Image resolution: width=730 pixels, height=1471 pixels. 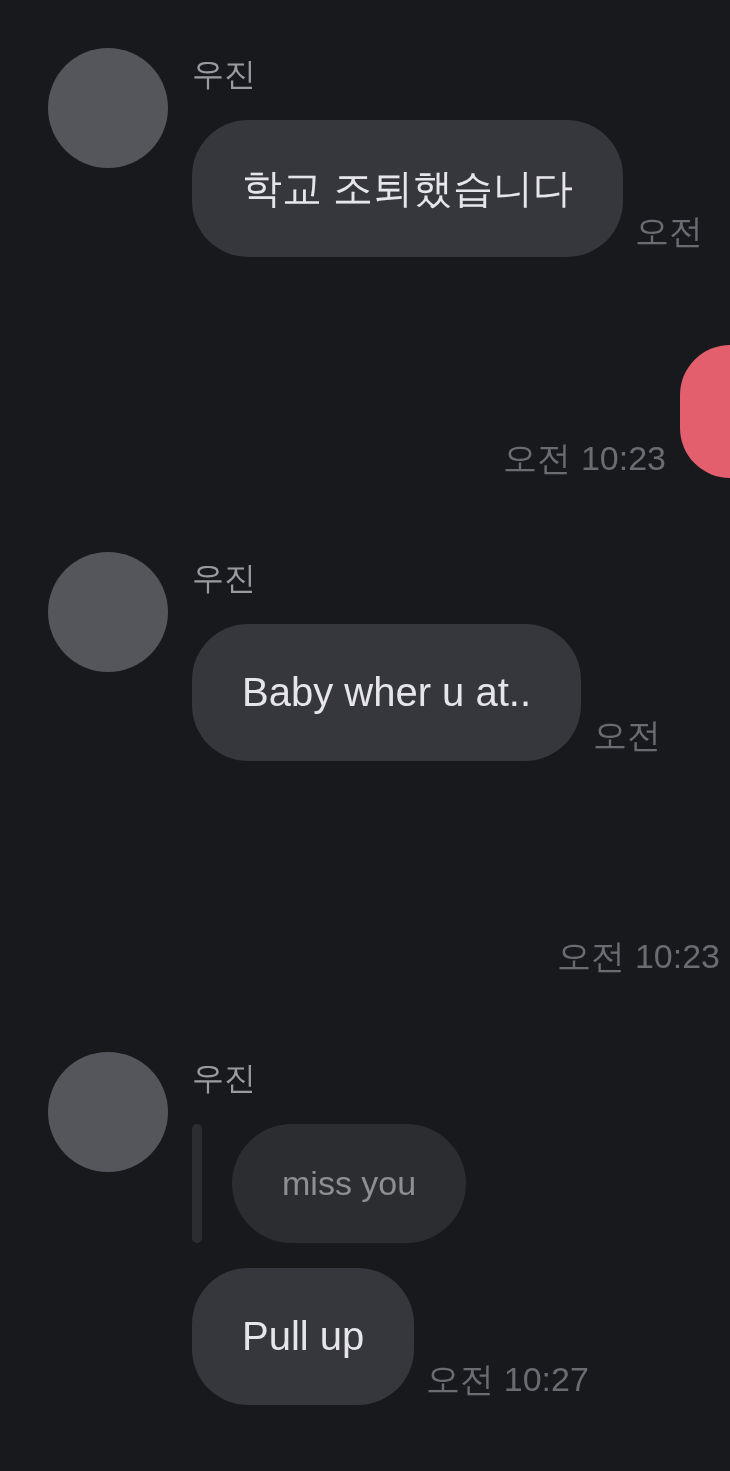 I want to click on timestamp: 오전 10:27, so click(x=507, y=1379).